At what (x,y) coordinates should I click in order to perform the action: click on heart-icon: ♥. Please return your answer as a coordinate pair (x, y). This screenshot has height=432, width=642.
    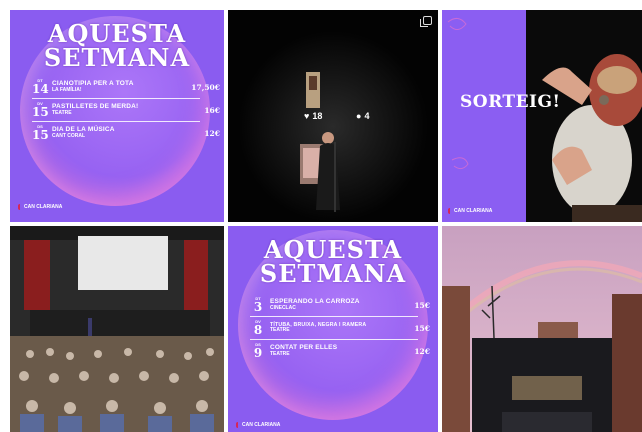
    Looking at the image, I should click on (307, 116).